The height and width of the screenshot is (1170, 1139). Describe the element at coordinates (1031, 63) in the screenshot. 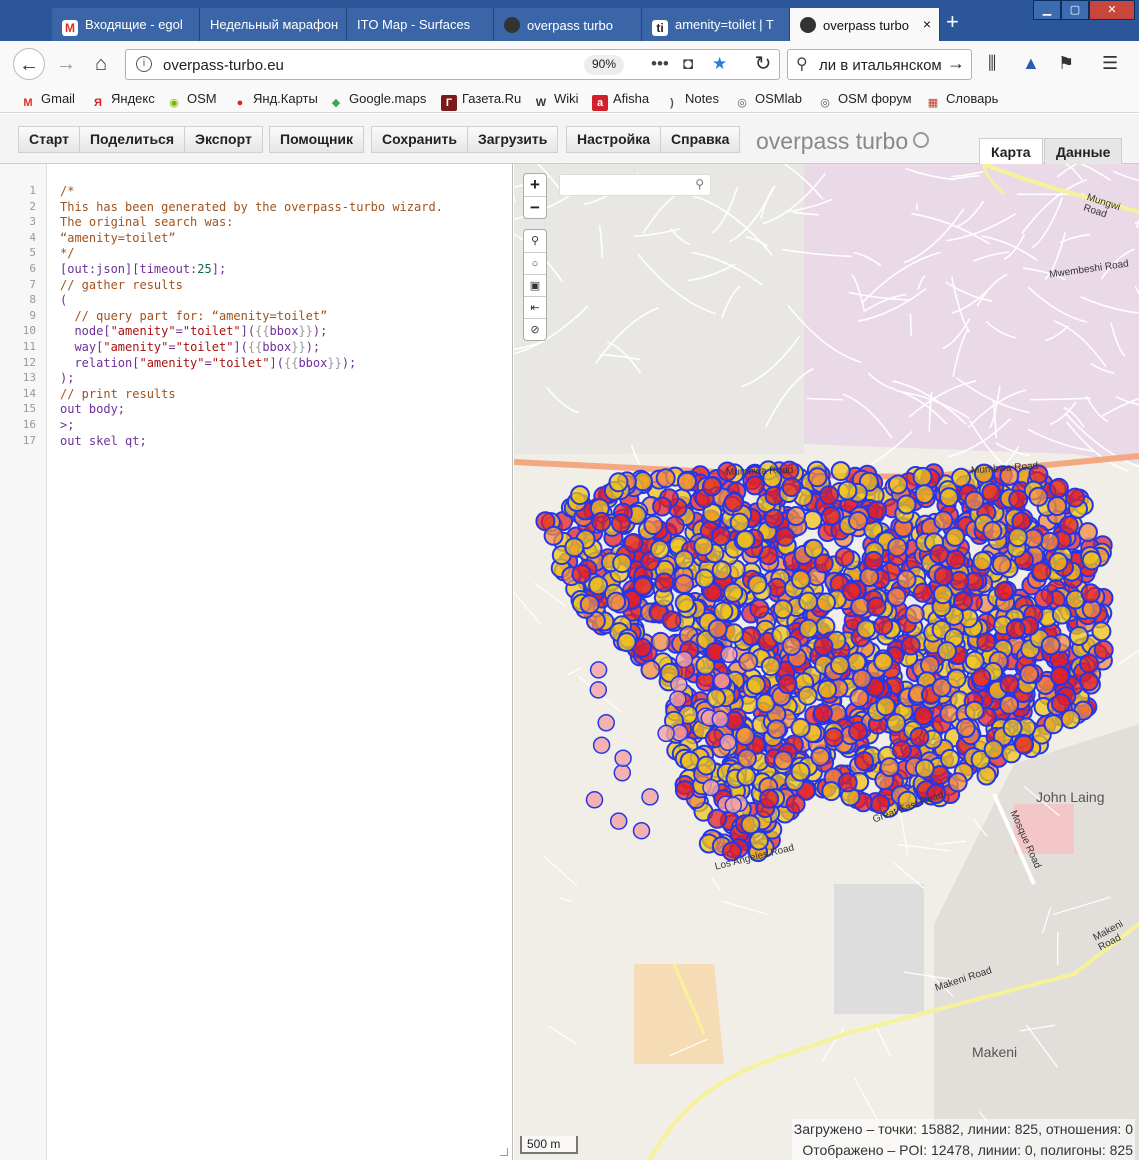

I see `sync-icon: ▲` at that location.